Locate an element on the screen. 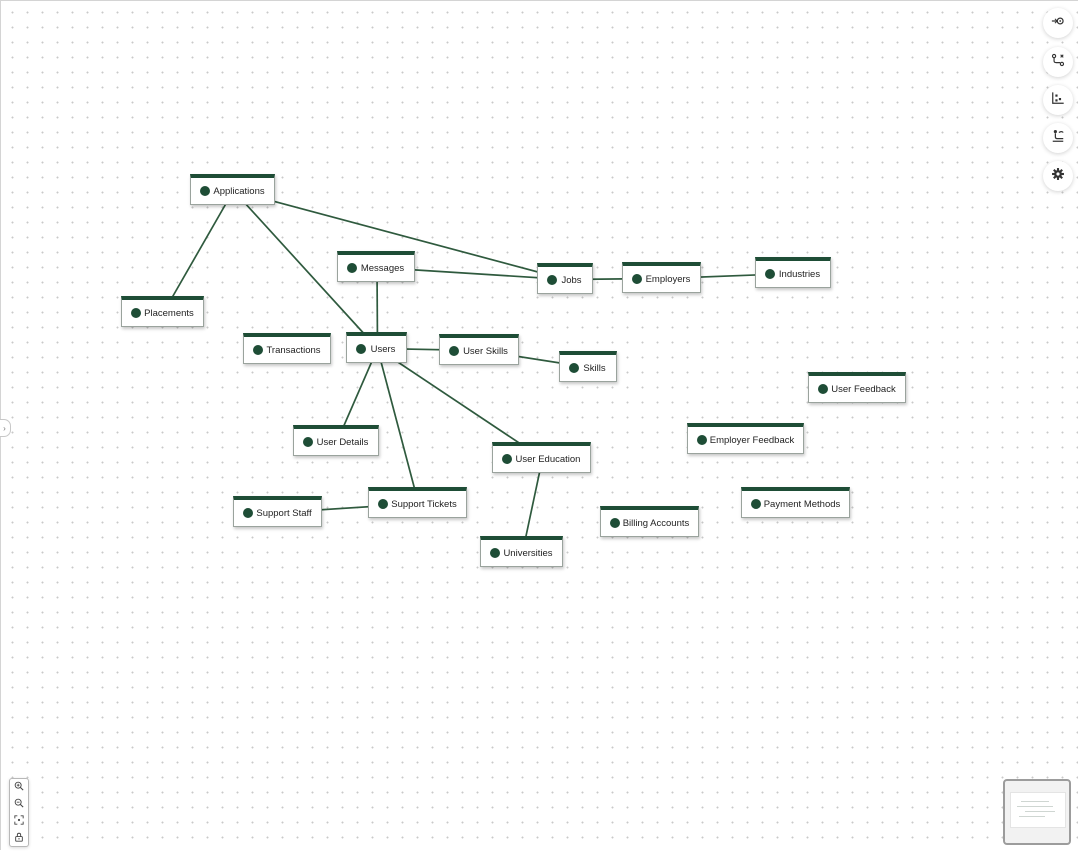 The width and height of the screenshot is (1078, 851). node-label: User Feedback is located at coordinates (863, 389).